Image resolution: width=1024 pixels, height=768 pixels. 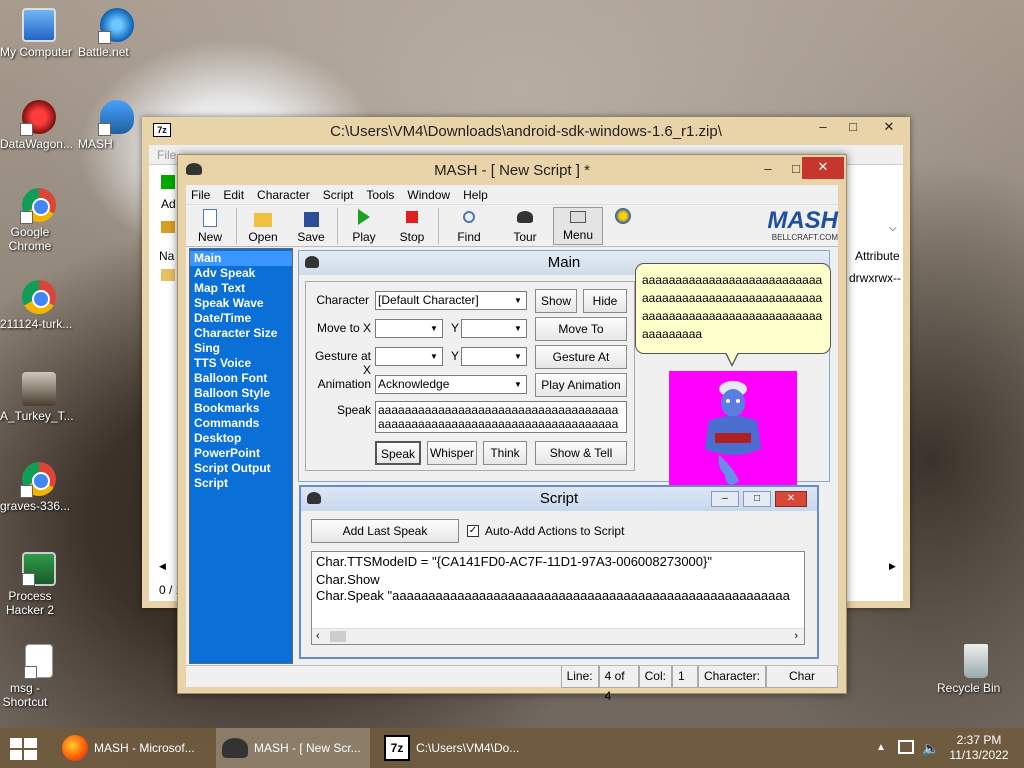 I want to click on mash-minimize-button: –, so click(x=768, y=169).